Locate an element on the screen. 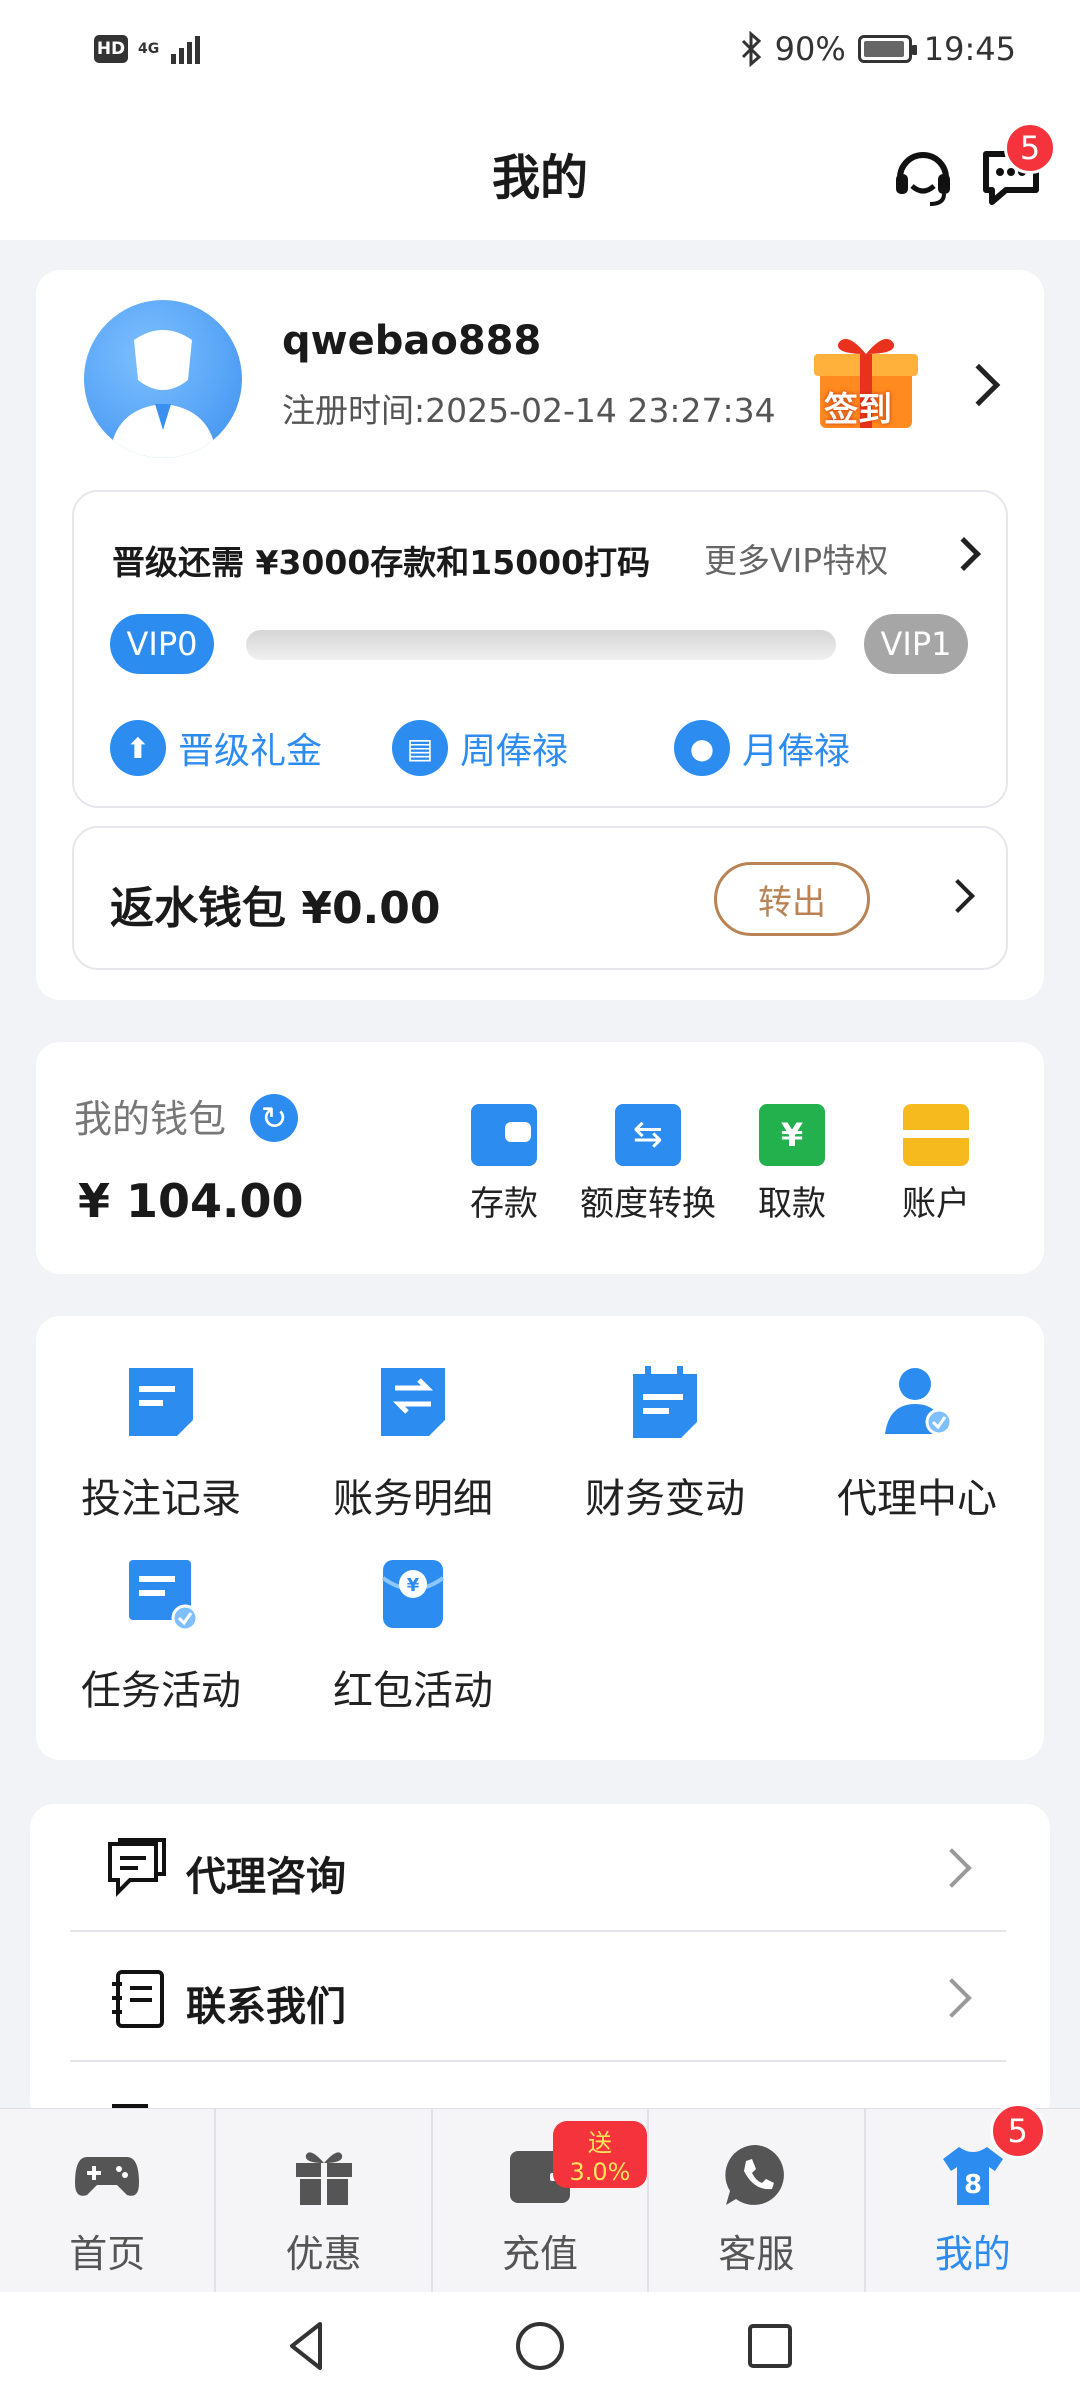 This screenshot has height=2400, width=1080. headset-icon is located at coordinates (923, 175).